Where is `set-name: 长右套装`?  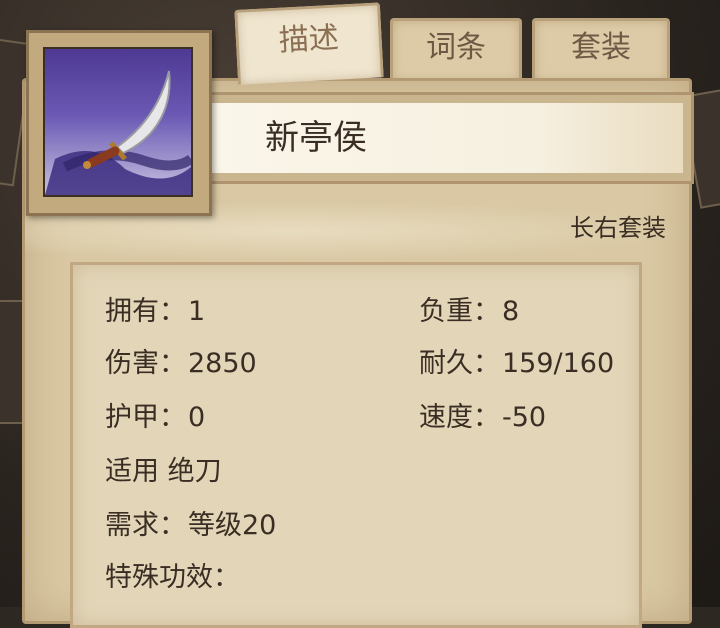 set-name: 长右套装 is located at coordinates (618, 228).